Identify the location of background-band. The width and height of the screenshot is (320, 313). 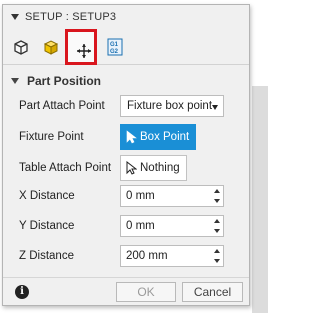
(260, 199).